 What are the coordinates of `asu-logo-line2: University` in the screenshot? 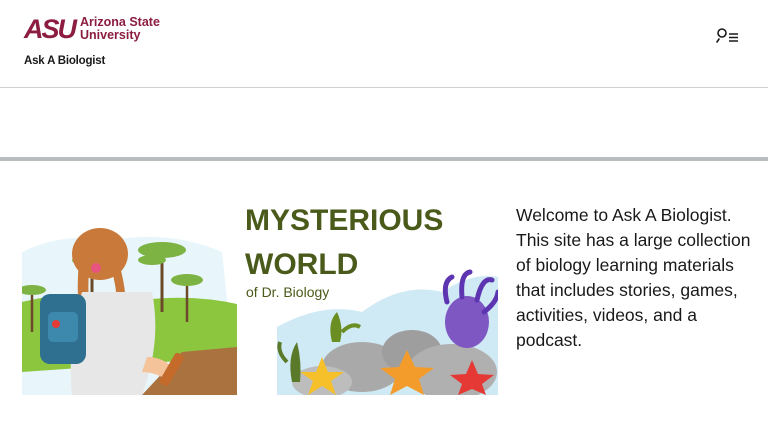 It's located at (110, 35).